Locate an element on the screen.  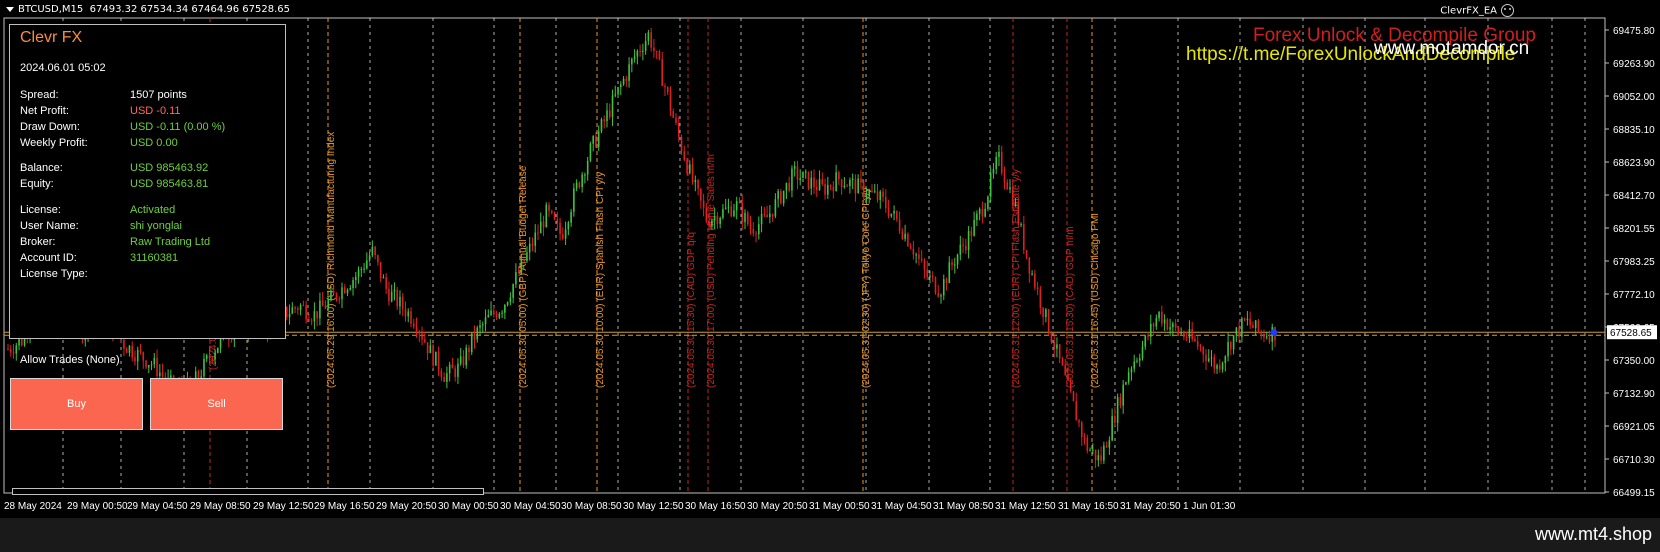
row-label: License: is located at coordinates (40, 210).